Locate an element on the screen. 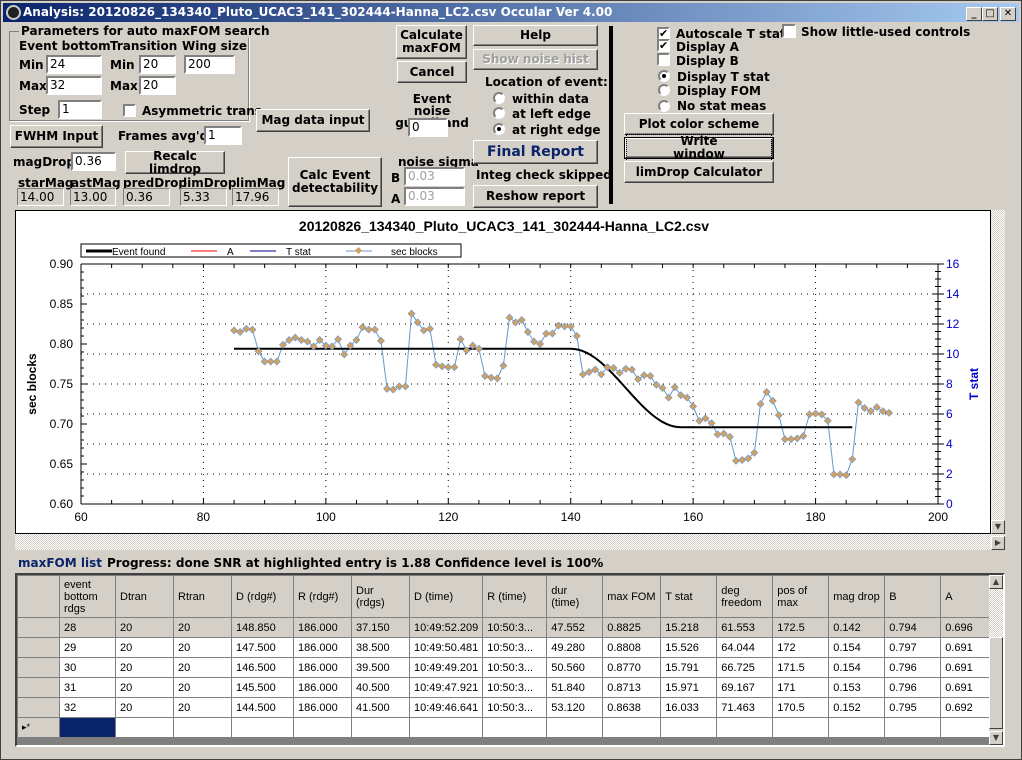 This screenshot has width=1022, height=760. table-cell: 148.850 is located at coordinates (262, 627).